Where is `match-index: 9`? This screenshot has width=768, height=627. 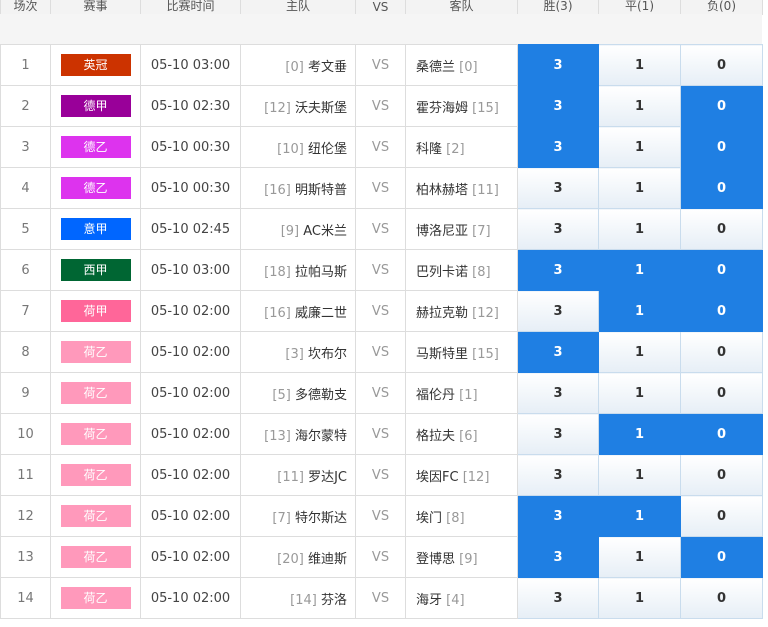 match-index: 9 is located at coordinates (25, 393).